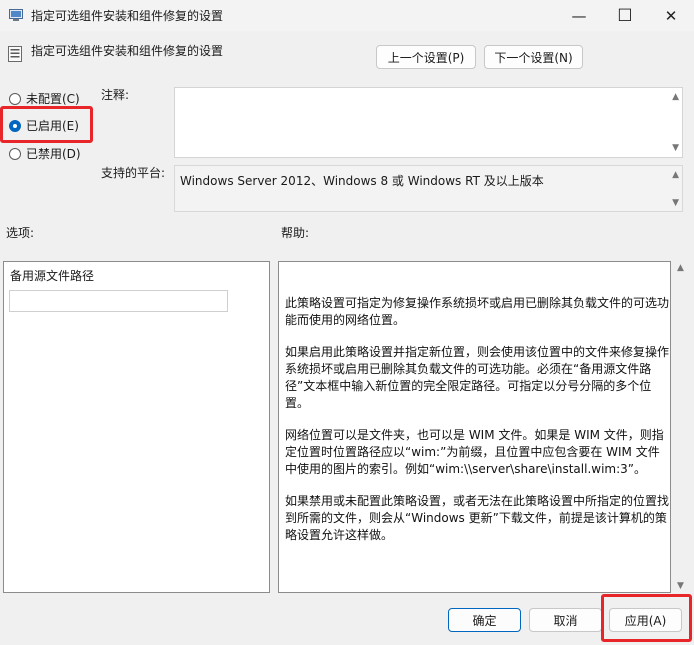  What do you see at coordinates (484, 620) in the screenshot?
I see `ok-button: 确定` at bounding box center [484, 620].